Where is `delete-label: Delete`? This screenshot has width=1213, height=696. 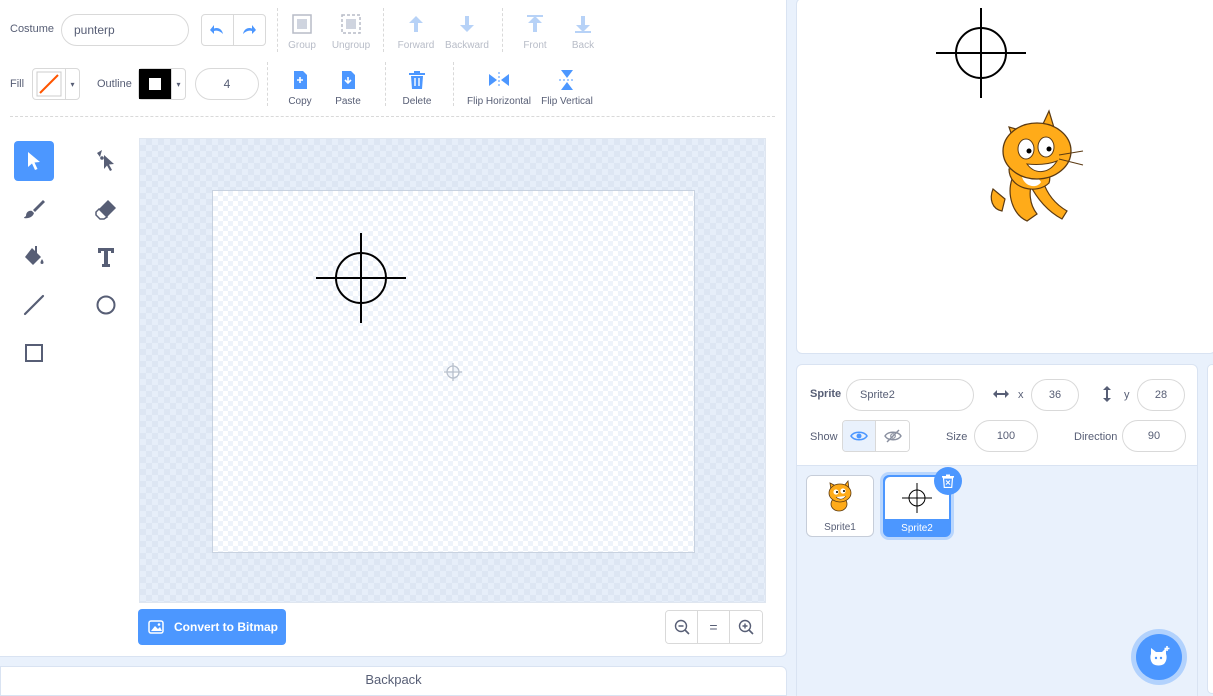
delete-label: Delete is located at coordinates (417, 101).